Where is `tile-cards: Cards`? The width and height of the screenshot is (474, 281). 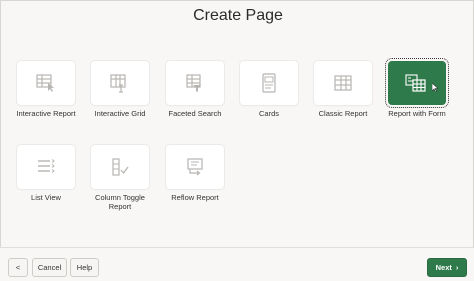 tile-cards: Cards is located at coordinates (269, 89).